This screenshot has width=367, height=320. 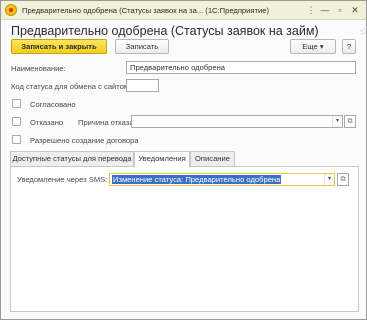 What do you see at coordinates (84, 140) in the screenshot?
I see `contract-allowed-label: Разрешено создание договора` at bounding box center [84, 140].